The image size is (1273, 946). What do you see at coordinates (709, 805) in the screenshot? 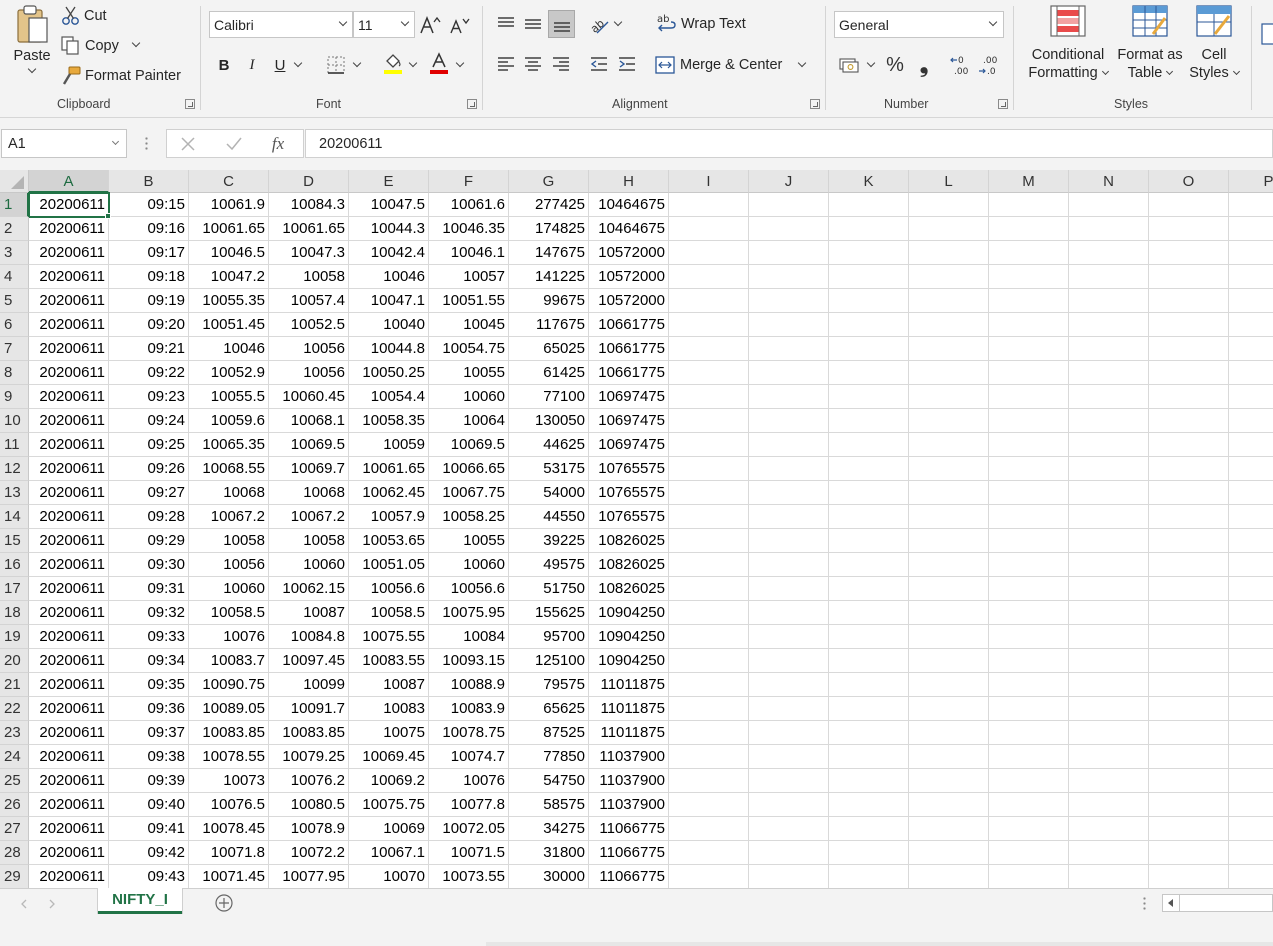
I see `cell-i26` at bounding box center [709, 805].